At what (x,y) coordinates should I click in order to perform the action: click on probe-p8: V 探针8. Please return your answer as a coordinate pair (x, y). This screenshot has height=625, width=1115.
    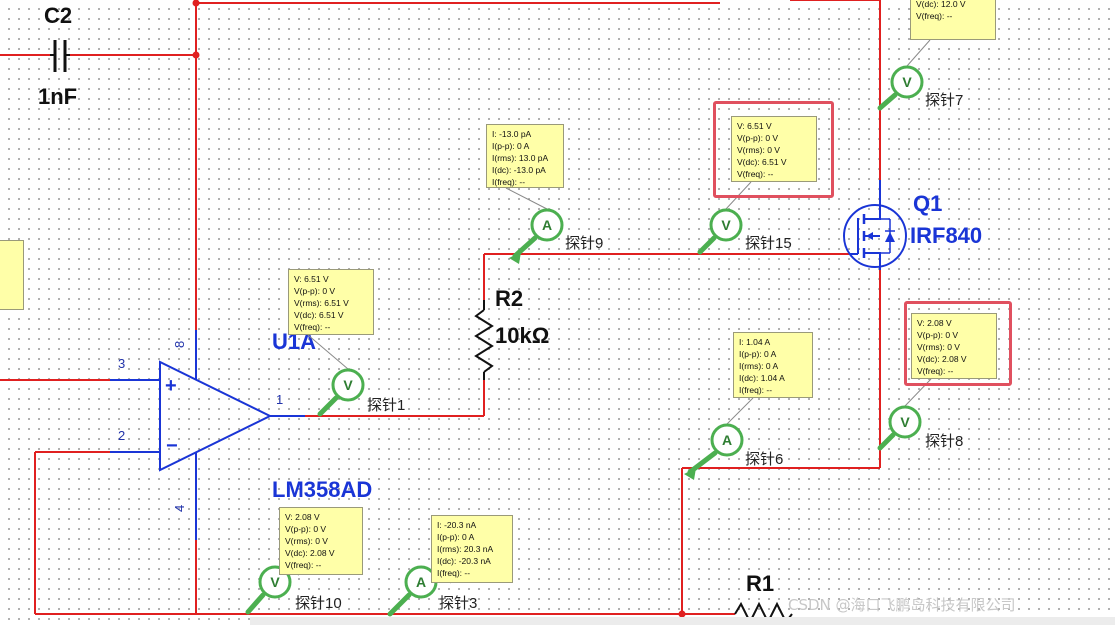
    Looking at the image, I should click on (920, 414).